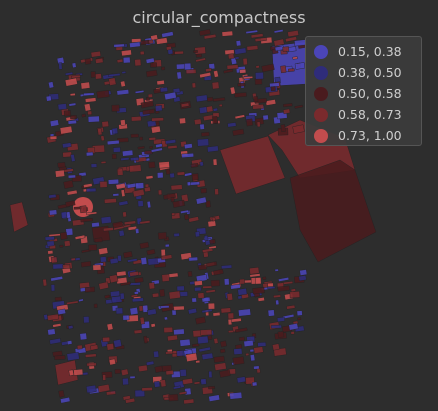 This screenshot has width=438, height=411. I want to click on legend-swatch, so click(321, 93).